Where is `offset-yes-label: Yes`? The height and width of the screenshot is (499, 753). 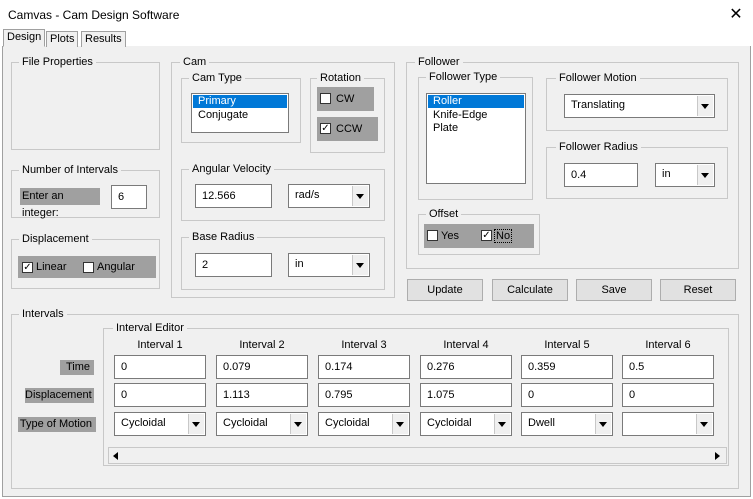
offset-yes-label: Yes is located at coordinates (450, 236).